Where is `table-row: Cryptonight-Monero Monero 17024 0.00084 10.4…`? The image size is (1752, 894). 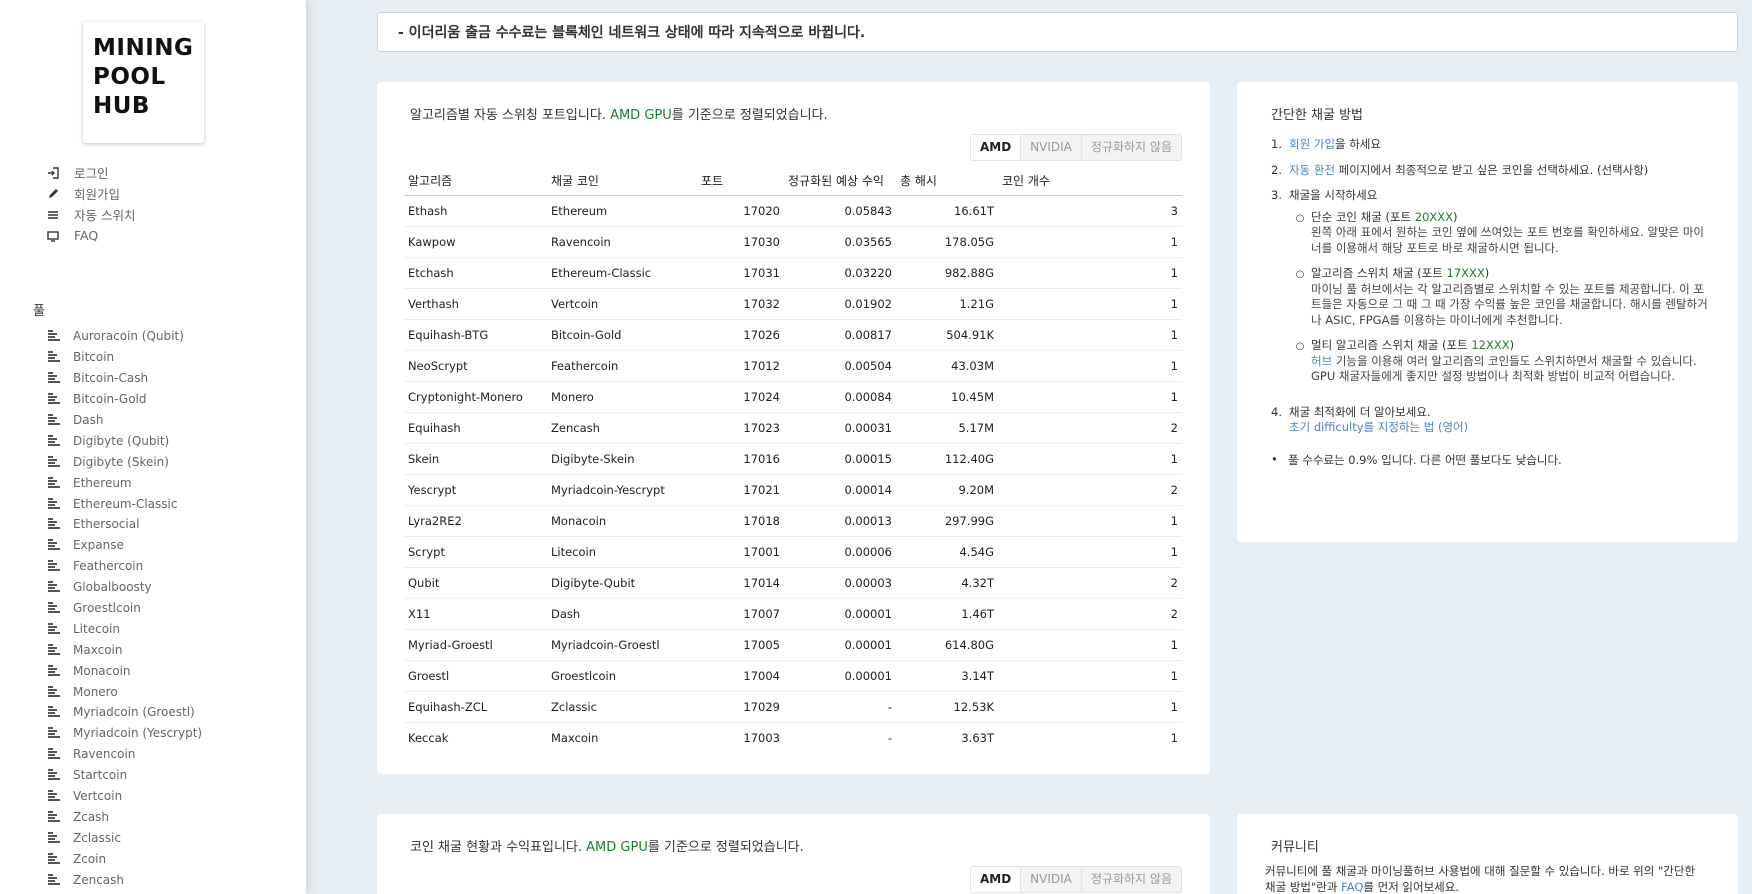 table-row: Cryptonight-Monero Monero 17024 0.00084 10.4… is located at coordinates (793, 397).